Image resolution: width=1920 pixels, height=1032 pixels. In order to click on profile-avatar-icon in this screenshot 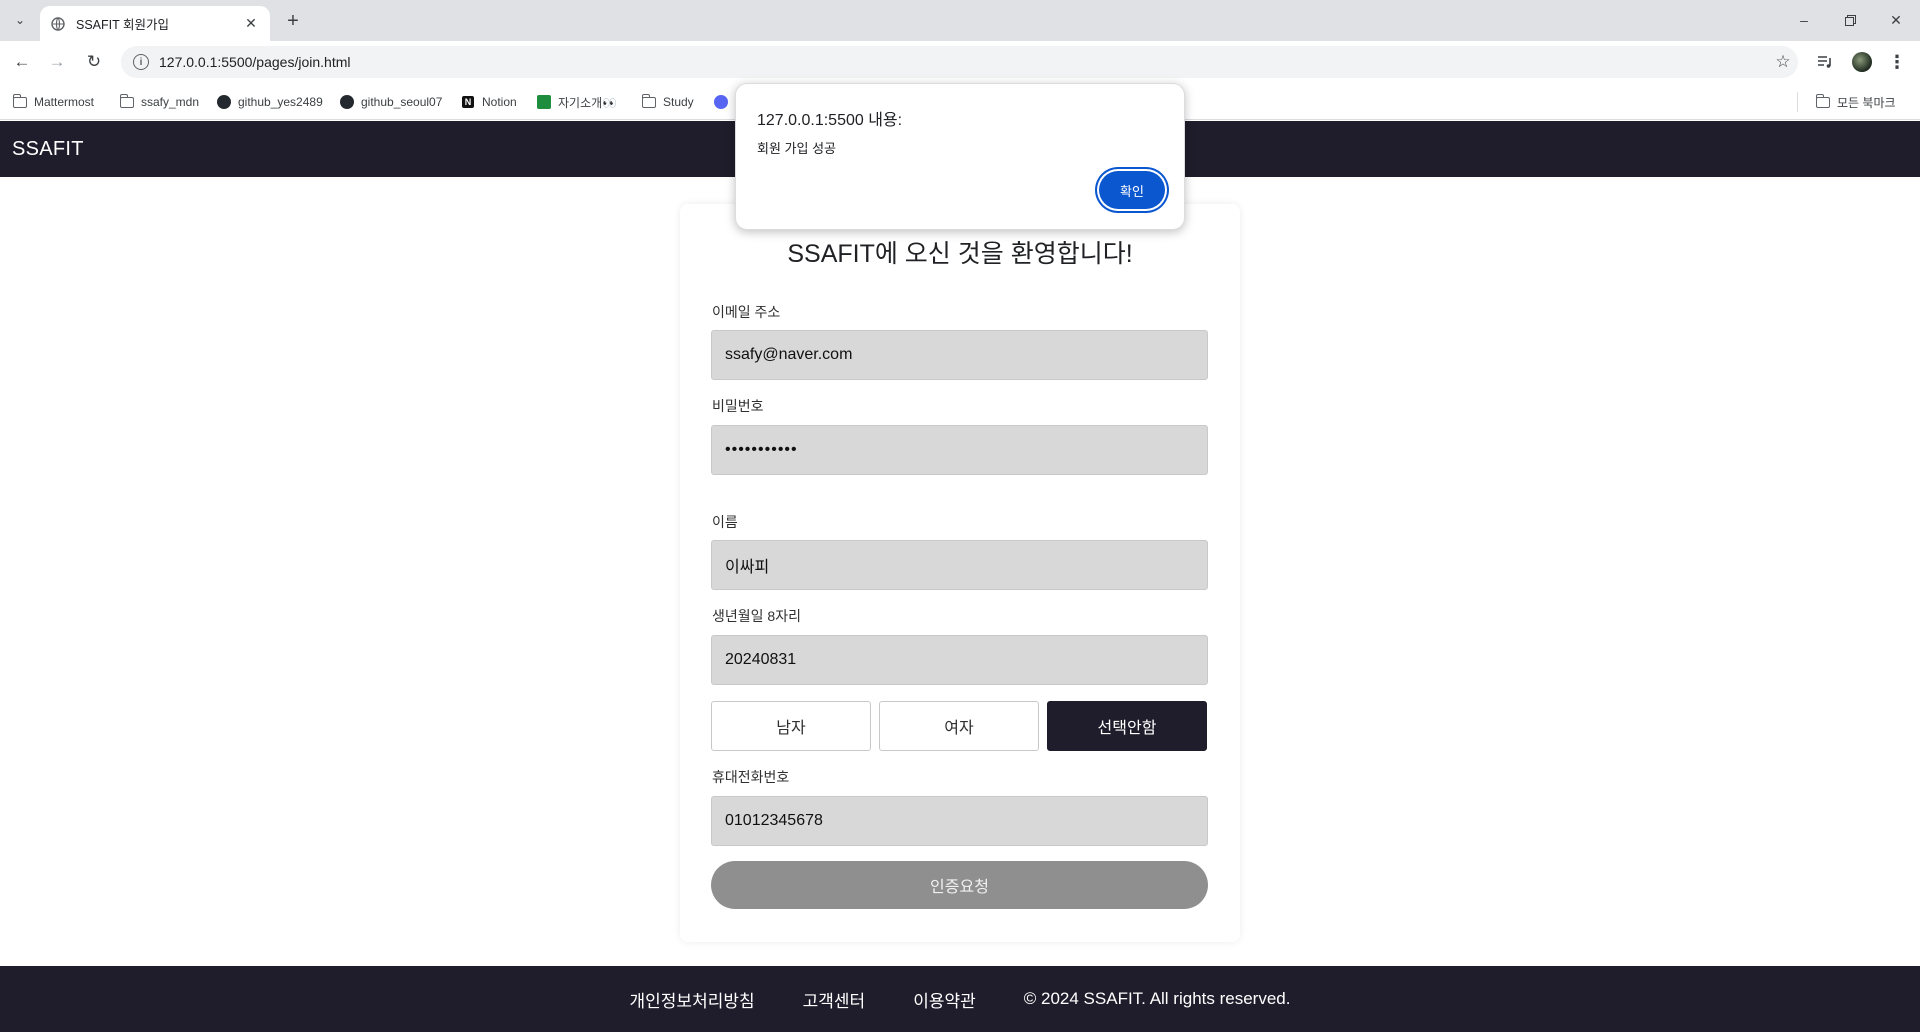, I will do `click(1862, 62)`.